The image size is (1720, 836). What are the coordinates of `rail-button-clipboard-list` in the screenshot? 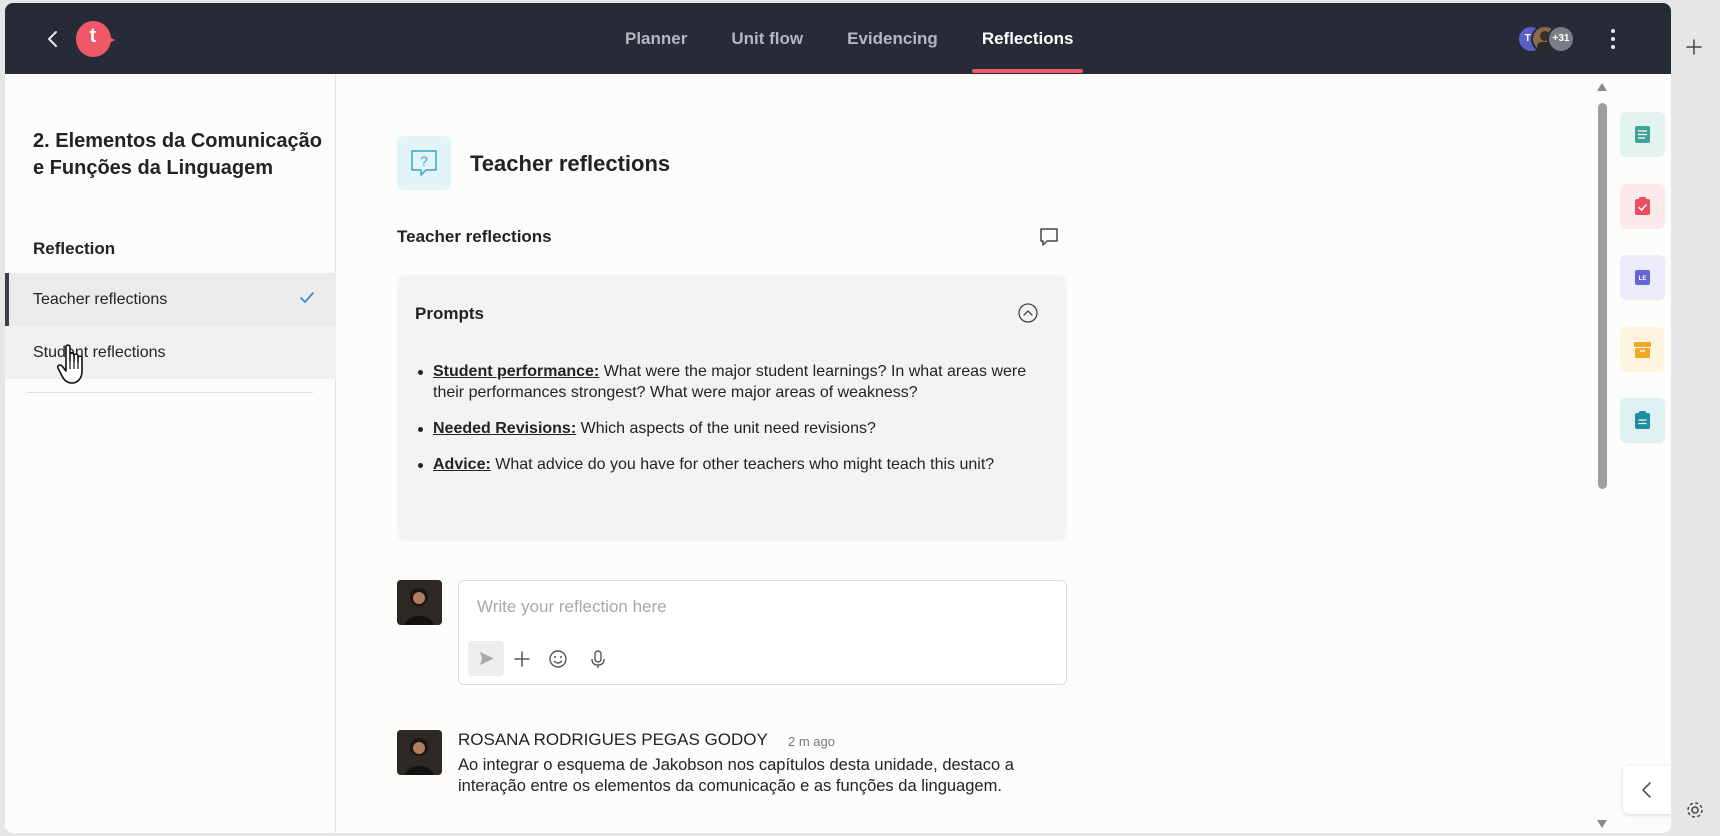 It's located at (1642, 420).